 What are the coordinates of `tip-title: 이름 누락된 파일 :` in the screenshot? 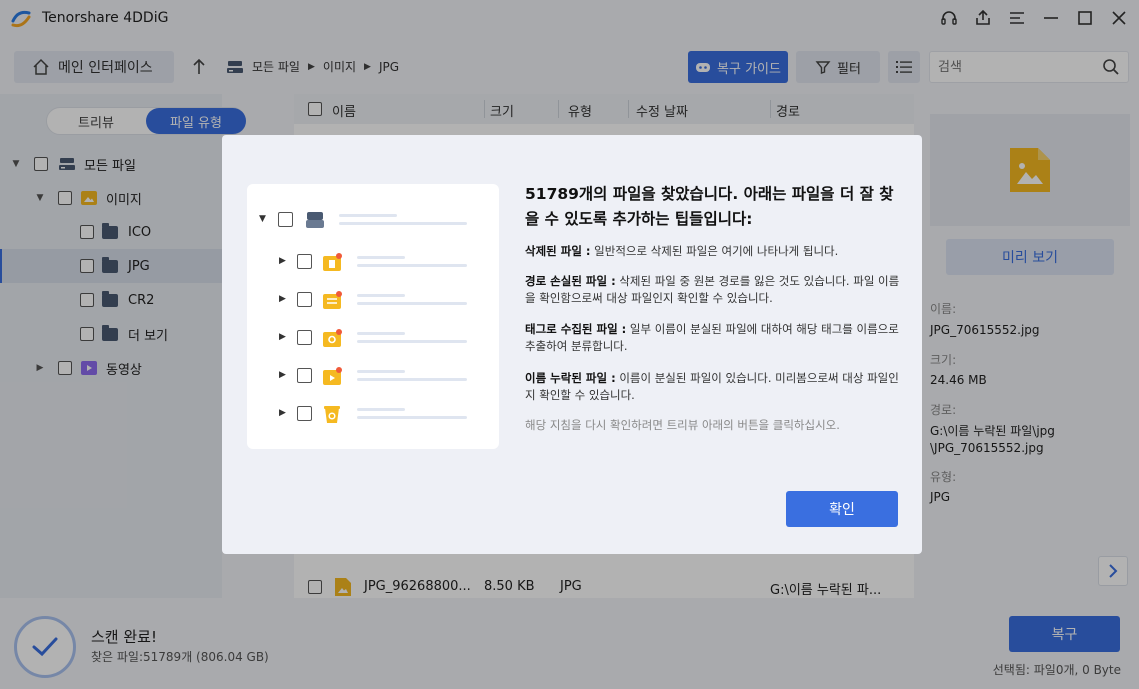 It's located at (570, 378).